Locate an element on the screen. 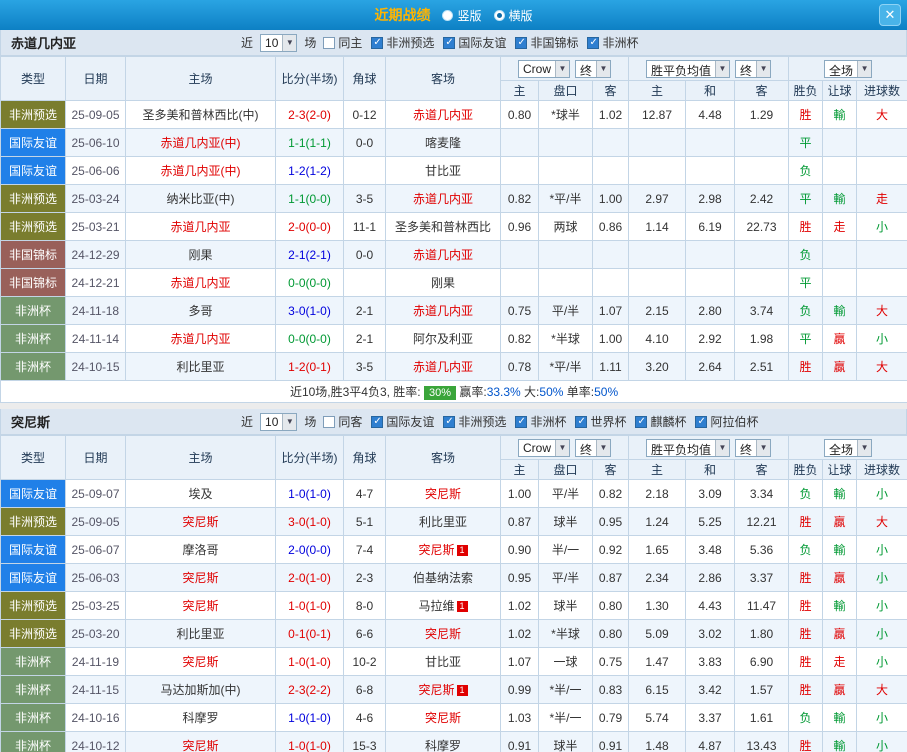 The width and height of the screenshot is (907, 752). away-team-name: 利比里亚 is located at coordinates (443, 522).